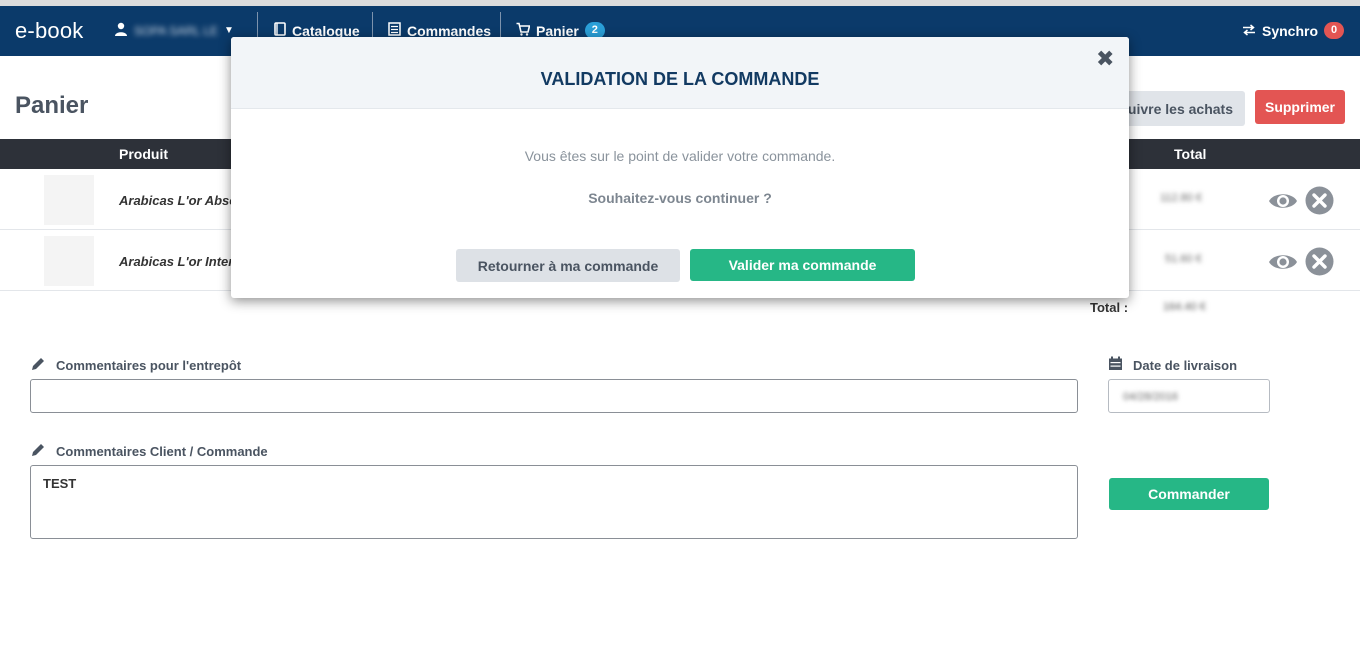 The image size is (1360, 660). I want to click on row-total: 112.80 €, so click(1181, 198).